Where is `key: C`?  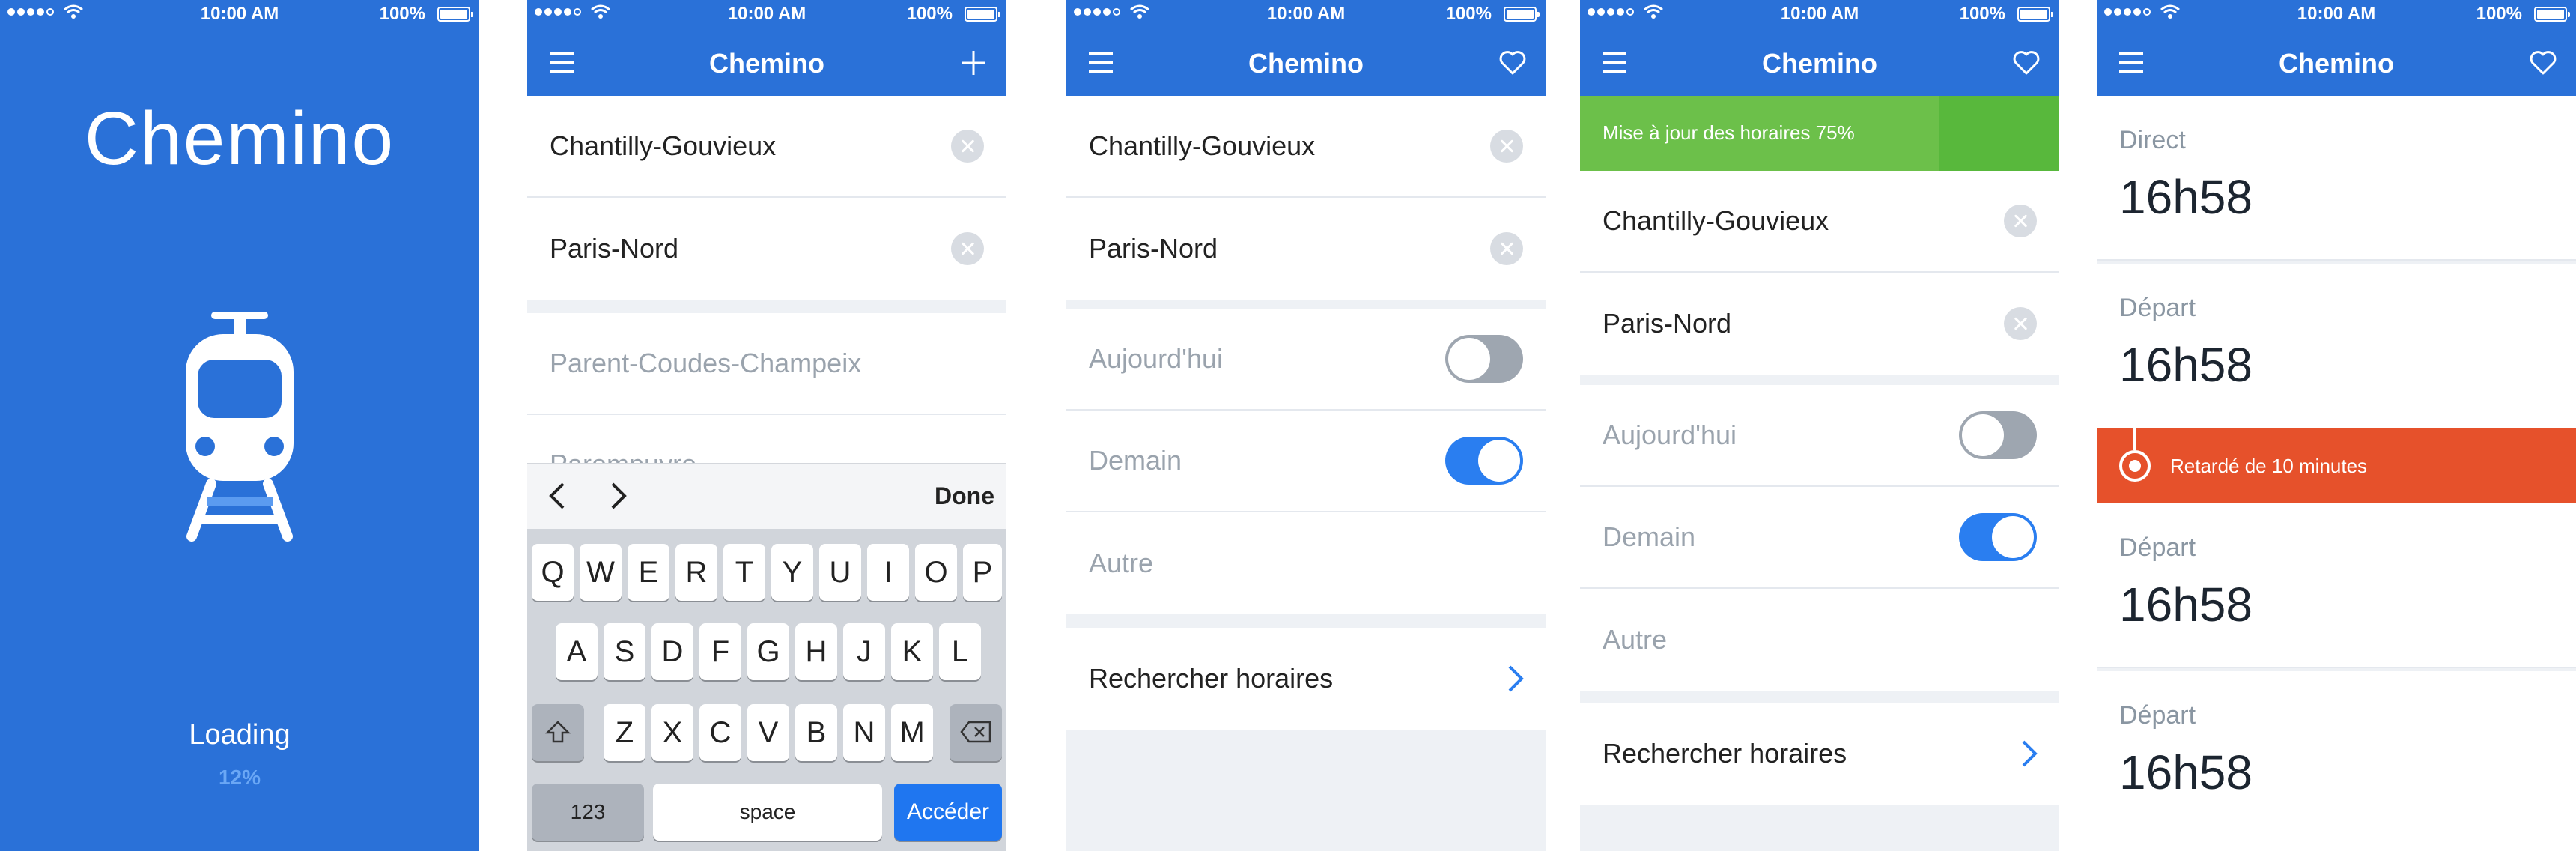
key: C is located at coordinates (720, 732).